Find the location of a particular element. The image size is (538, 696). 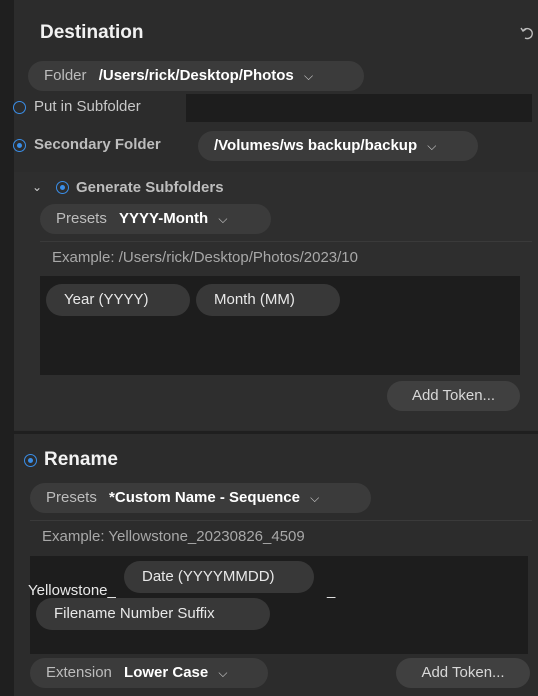

subfolder-token-field: Year (YYYY) Month (MM) is located at coordinates (280, 325).